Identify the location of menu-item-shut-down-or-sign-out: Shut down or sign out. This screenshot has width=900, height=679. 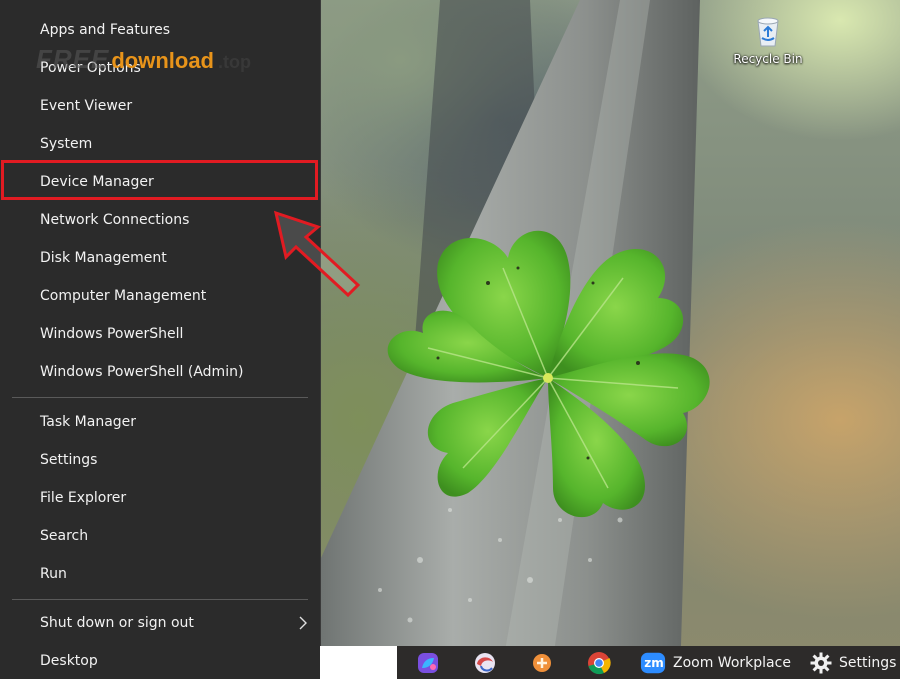
(160, 623).